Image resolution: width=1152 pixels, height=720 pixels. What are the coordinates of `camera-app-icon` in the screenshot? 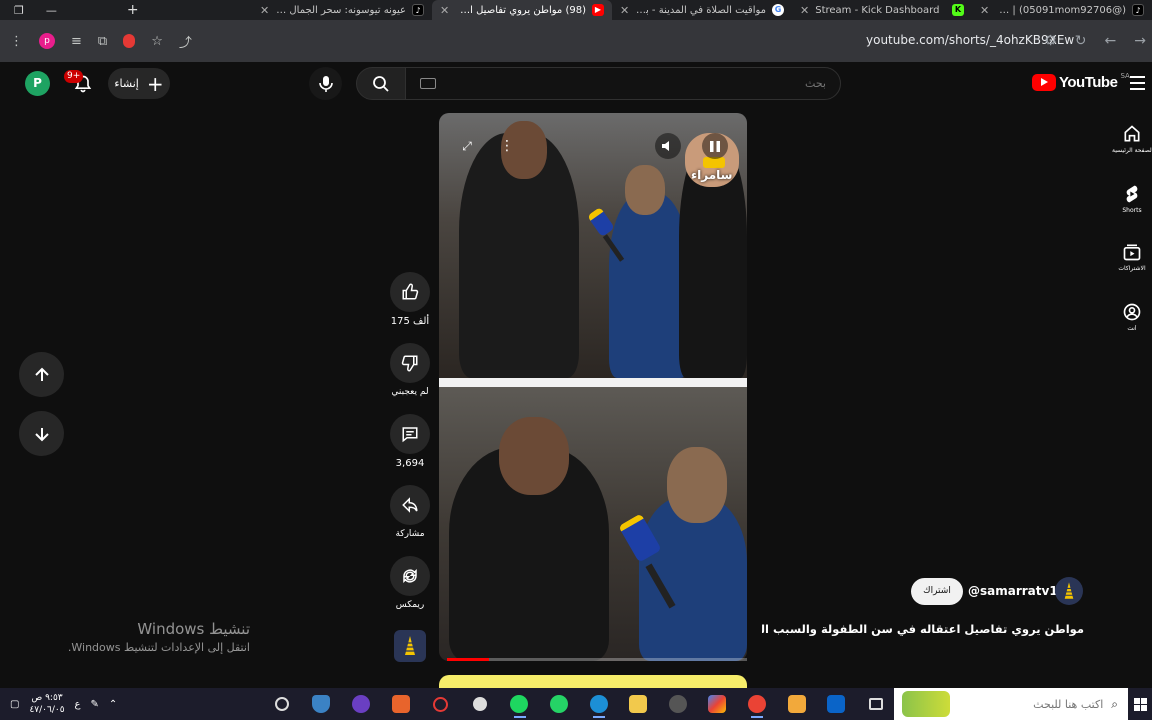 It's located at (282, 704).